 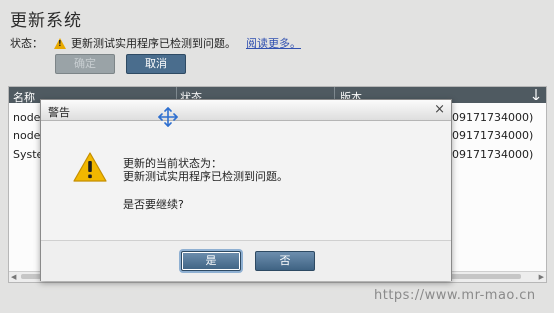 What do you see at coordinates (273, 43) in the screenshot?
I see `read-more-link: 阅读更多。` at bounding box center [273, 43].